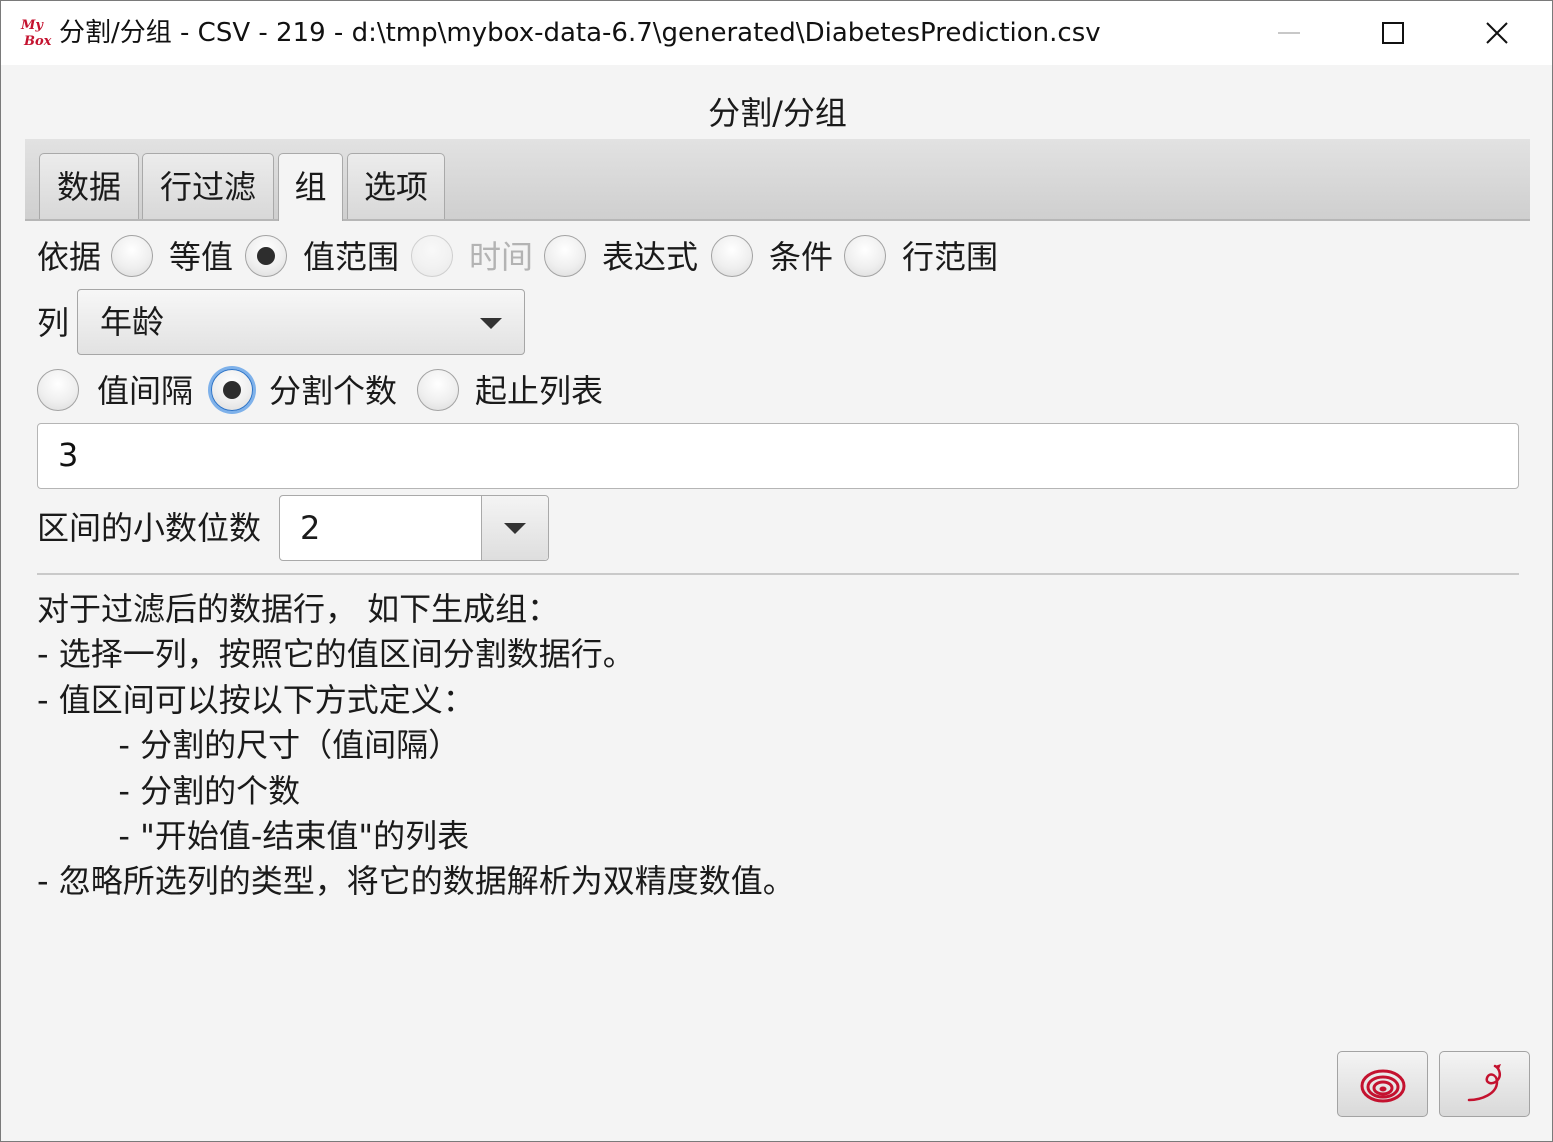  I want to click on minimize-button, so click(1289, 33).